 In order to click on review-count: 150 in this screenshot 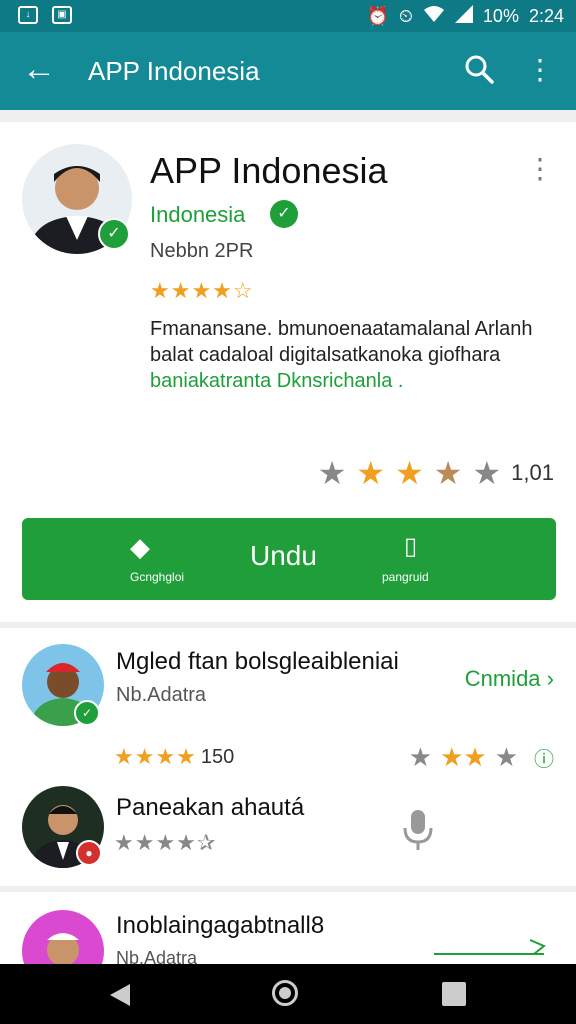, I will do `click(217, 756)`.